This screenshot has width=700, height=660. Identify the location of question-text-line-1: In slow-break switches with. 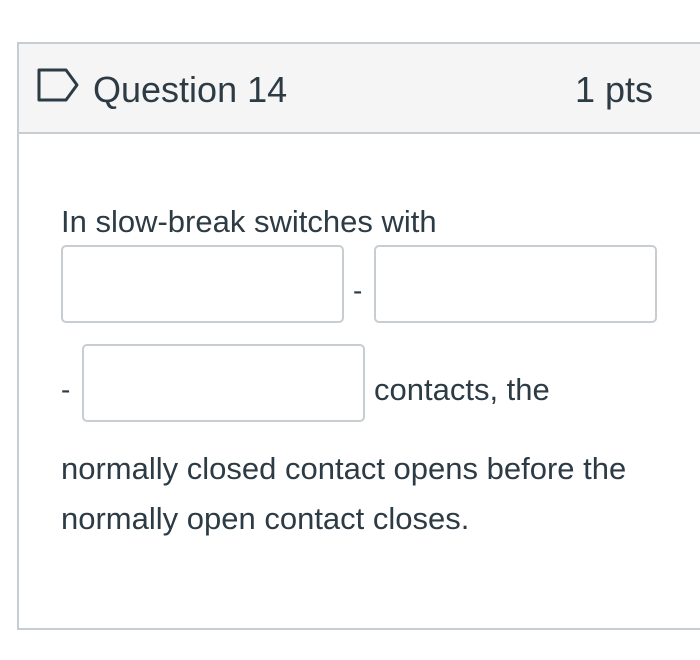
(249, 221).